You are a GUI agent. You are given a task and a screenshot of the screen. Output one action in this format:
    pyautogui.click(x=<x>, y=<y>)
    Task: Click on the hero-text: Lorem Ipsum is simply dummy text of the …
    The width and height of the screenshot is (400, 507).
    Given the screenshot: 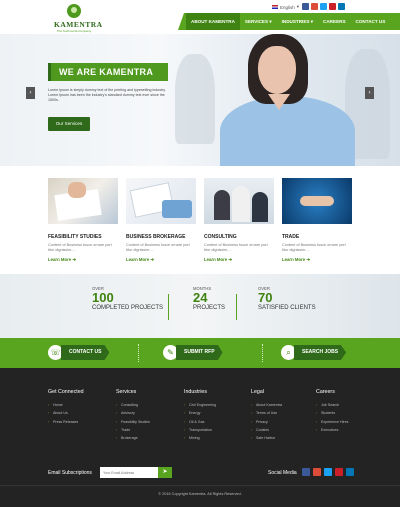 What is the action you would take?
    pyautogui.click(x=107, y=95)
    